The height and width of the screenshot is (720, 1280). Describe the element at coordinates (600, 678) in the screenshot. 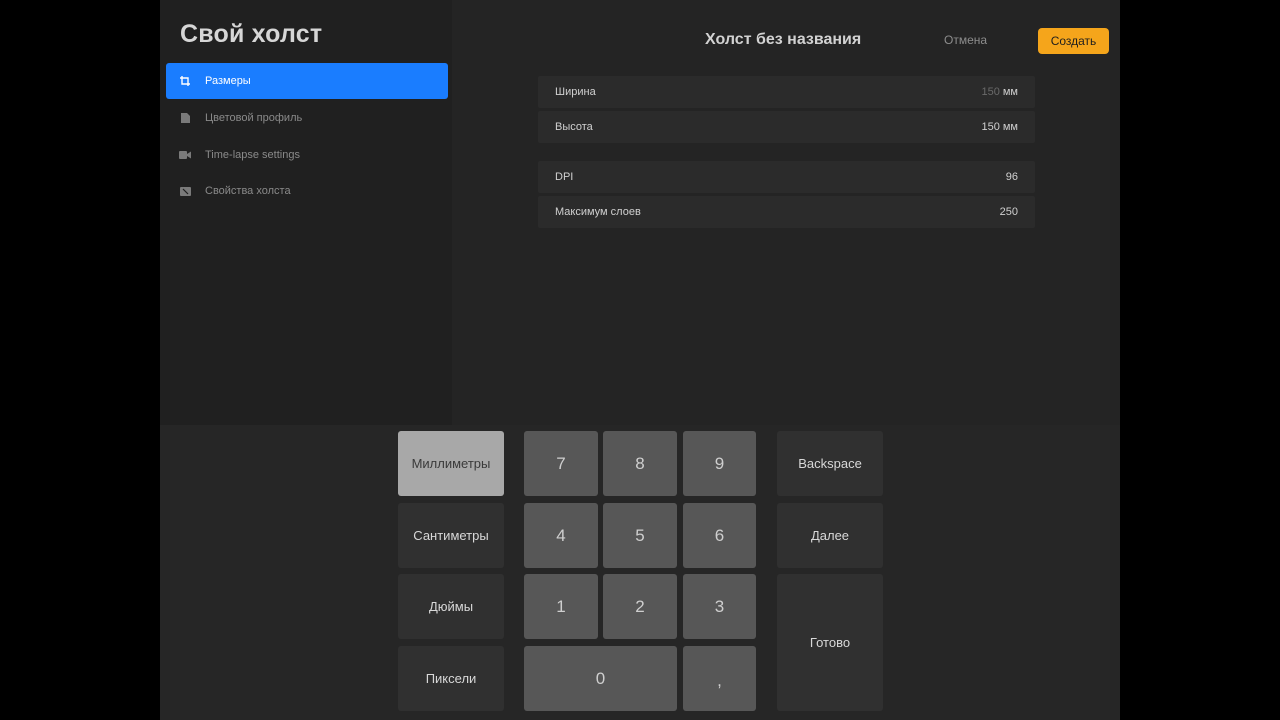

I see `key-0: 0` at that location.